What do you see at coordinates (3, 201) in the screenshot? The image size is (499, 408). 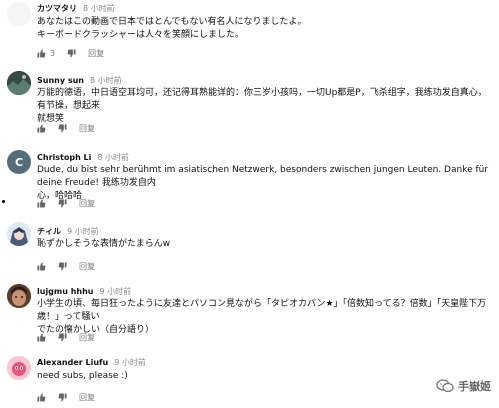 I see `bullet-dot` at bounding box center [3, 201].